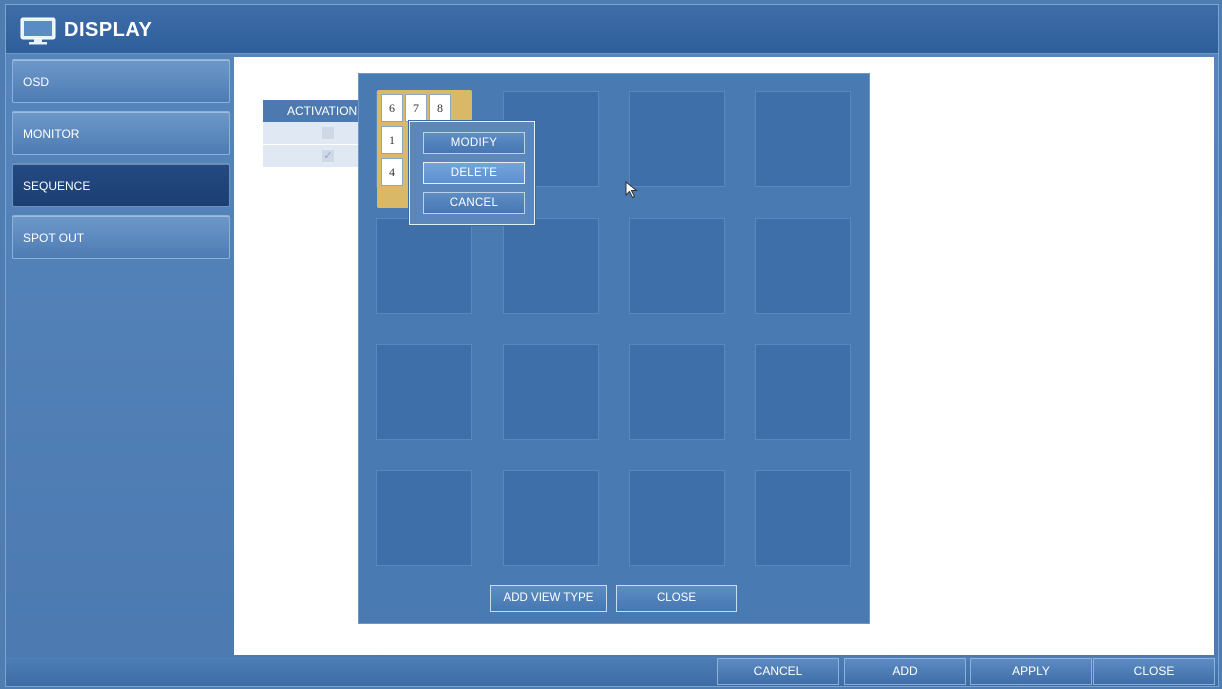  I want to click on sidebar-item-sequence: SEQUENCE, so click(121, 185).